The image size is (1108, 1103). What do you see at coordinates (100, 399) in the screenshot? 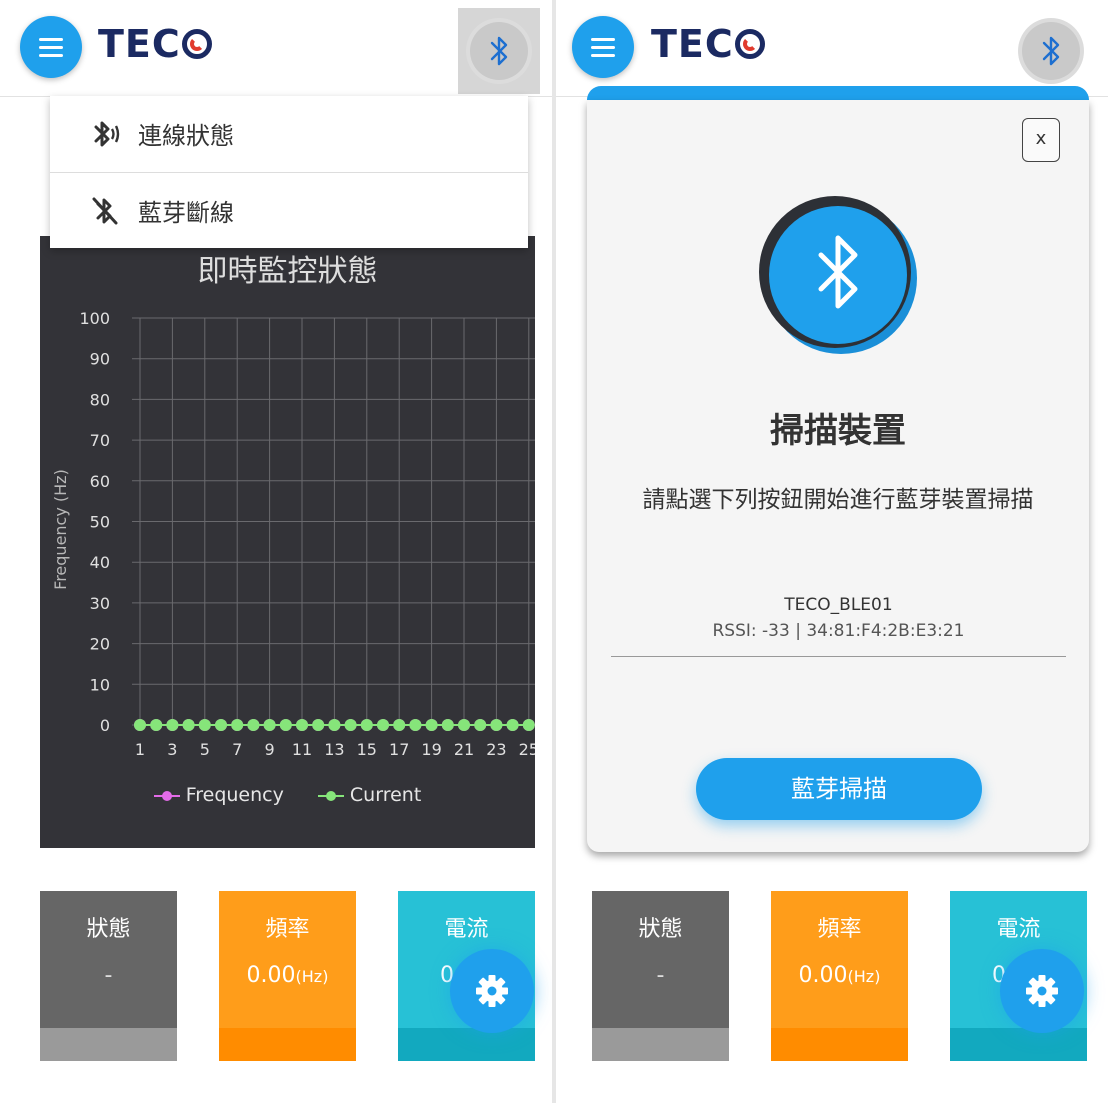
I see `y-tick-label: 80` at bounding box center [100, 399].